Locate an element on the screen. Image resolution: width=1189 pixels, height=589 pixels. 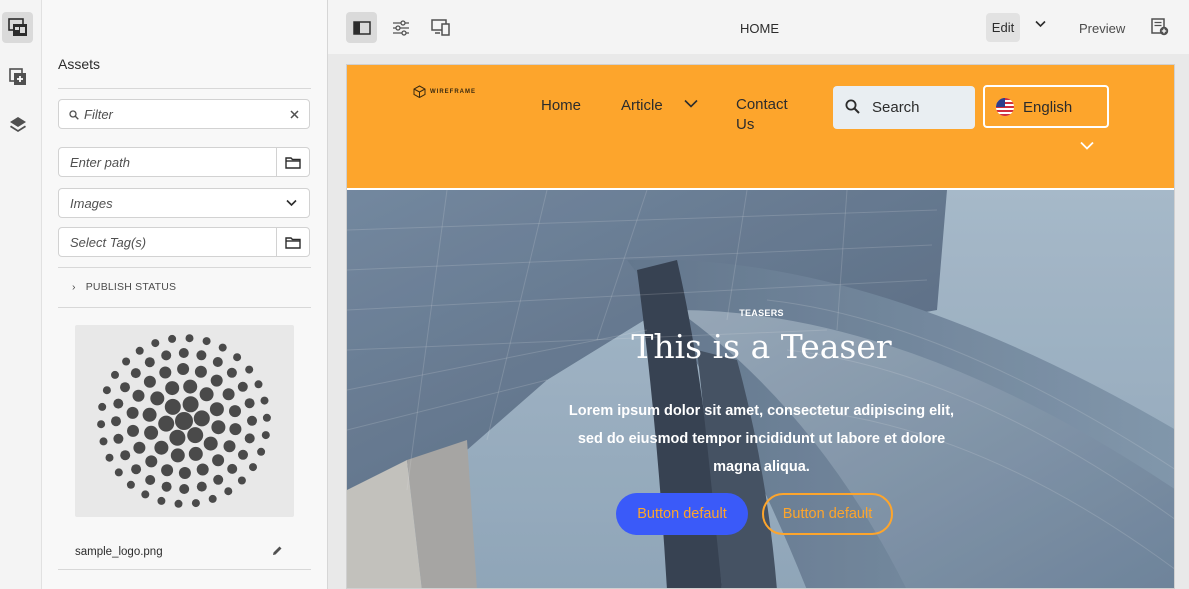
site-search: Search is located at coordinates (904, 107).